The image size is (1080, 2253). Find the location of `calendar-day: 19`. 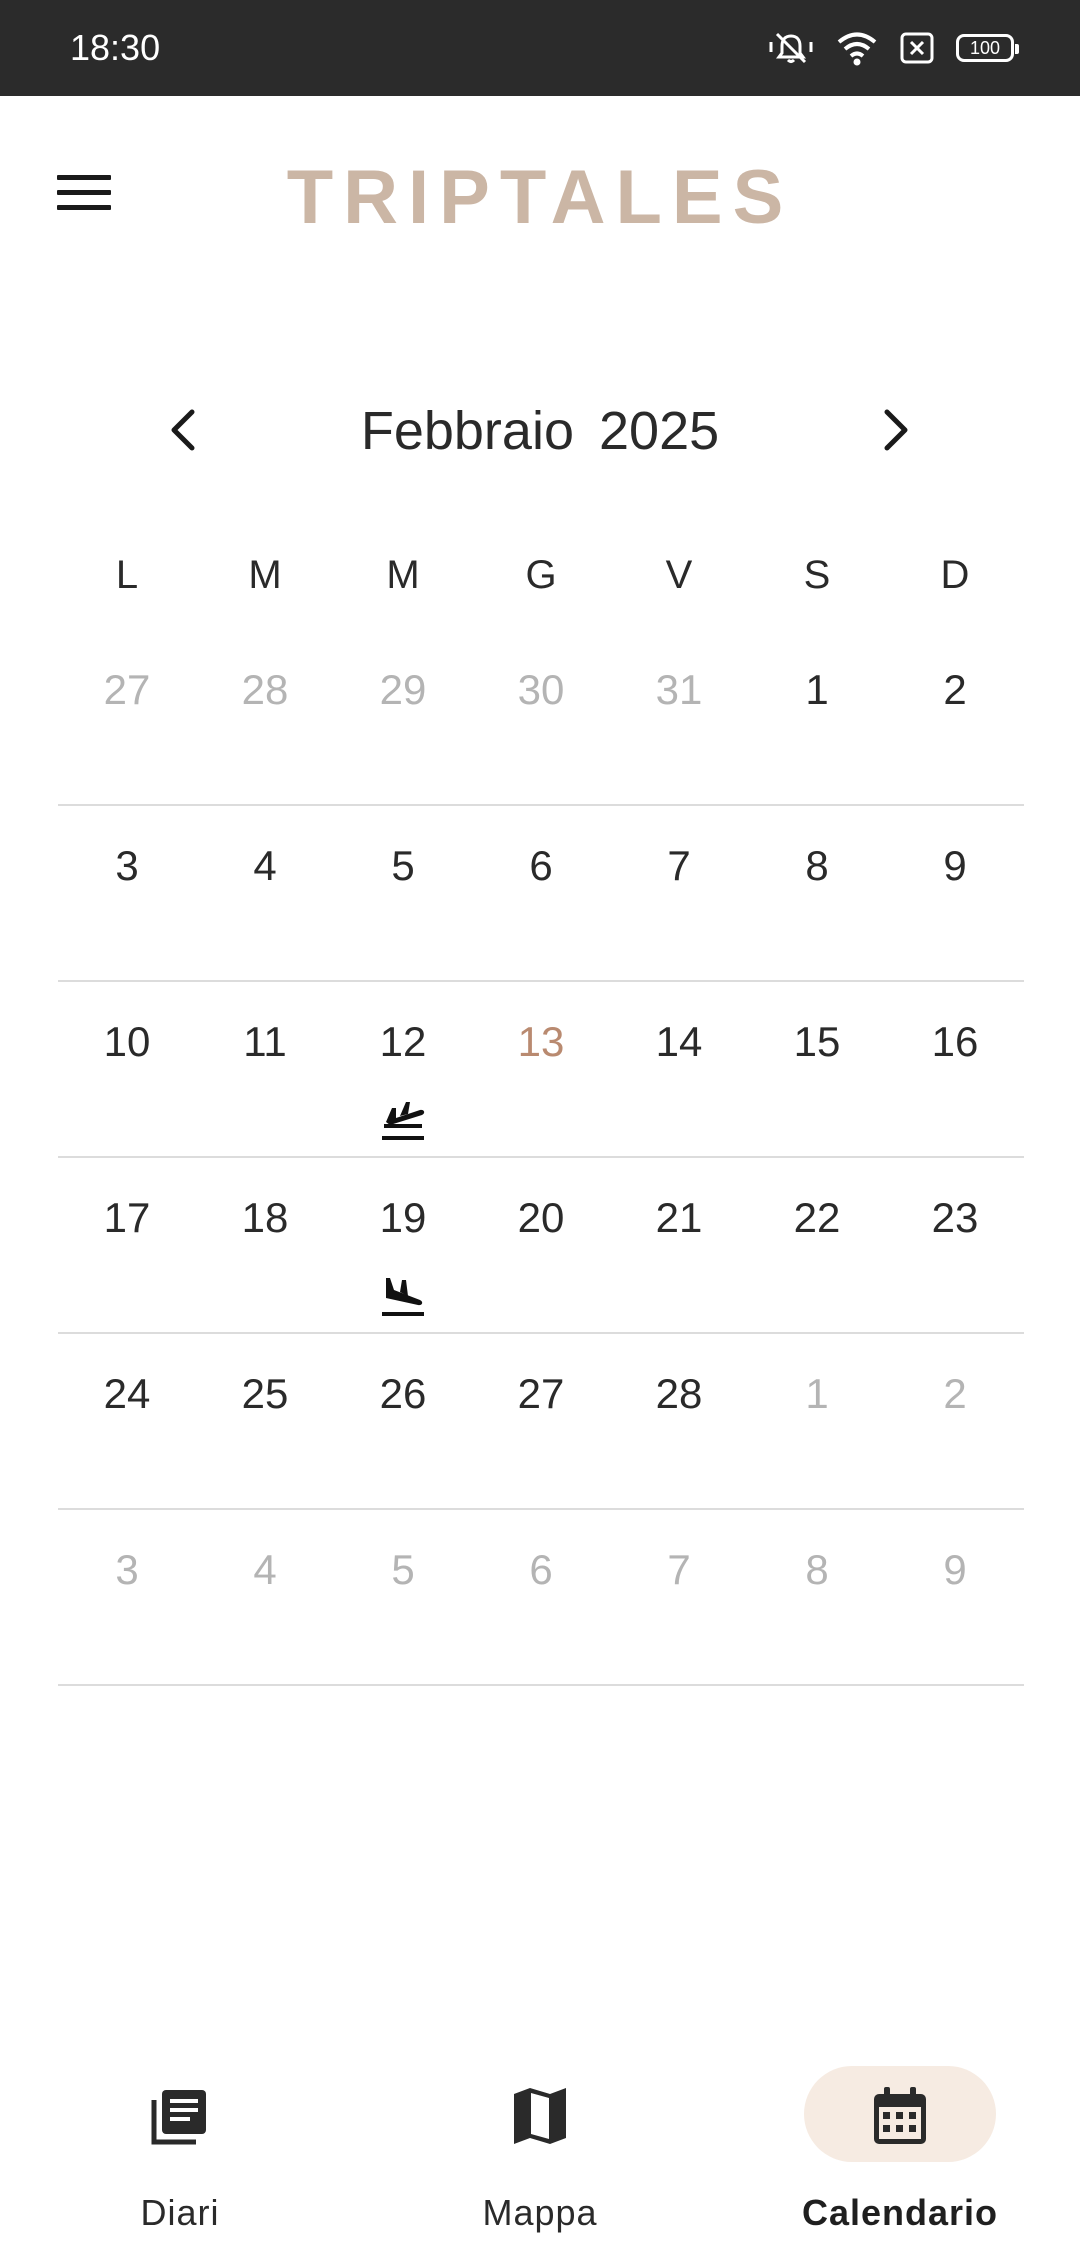

calendar-day: 19 is located at coordinates (403, 1245).